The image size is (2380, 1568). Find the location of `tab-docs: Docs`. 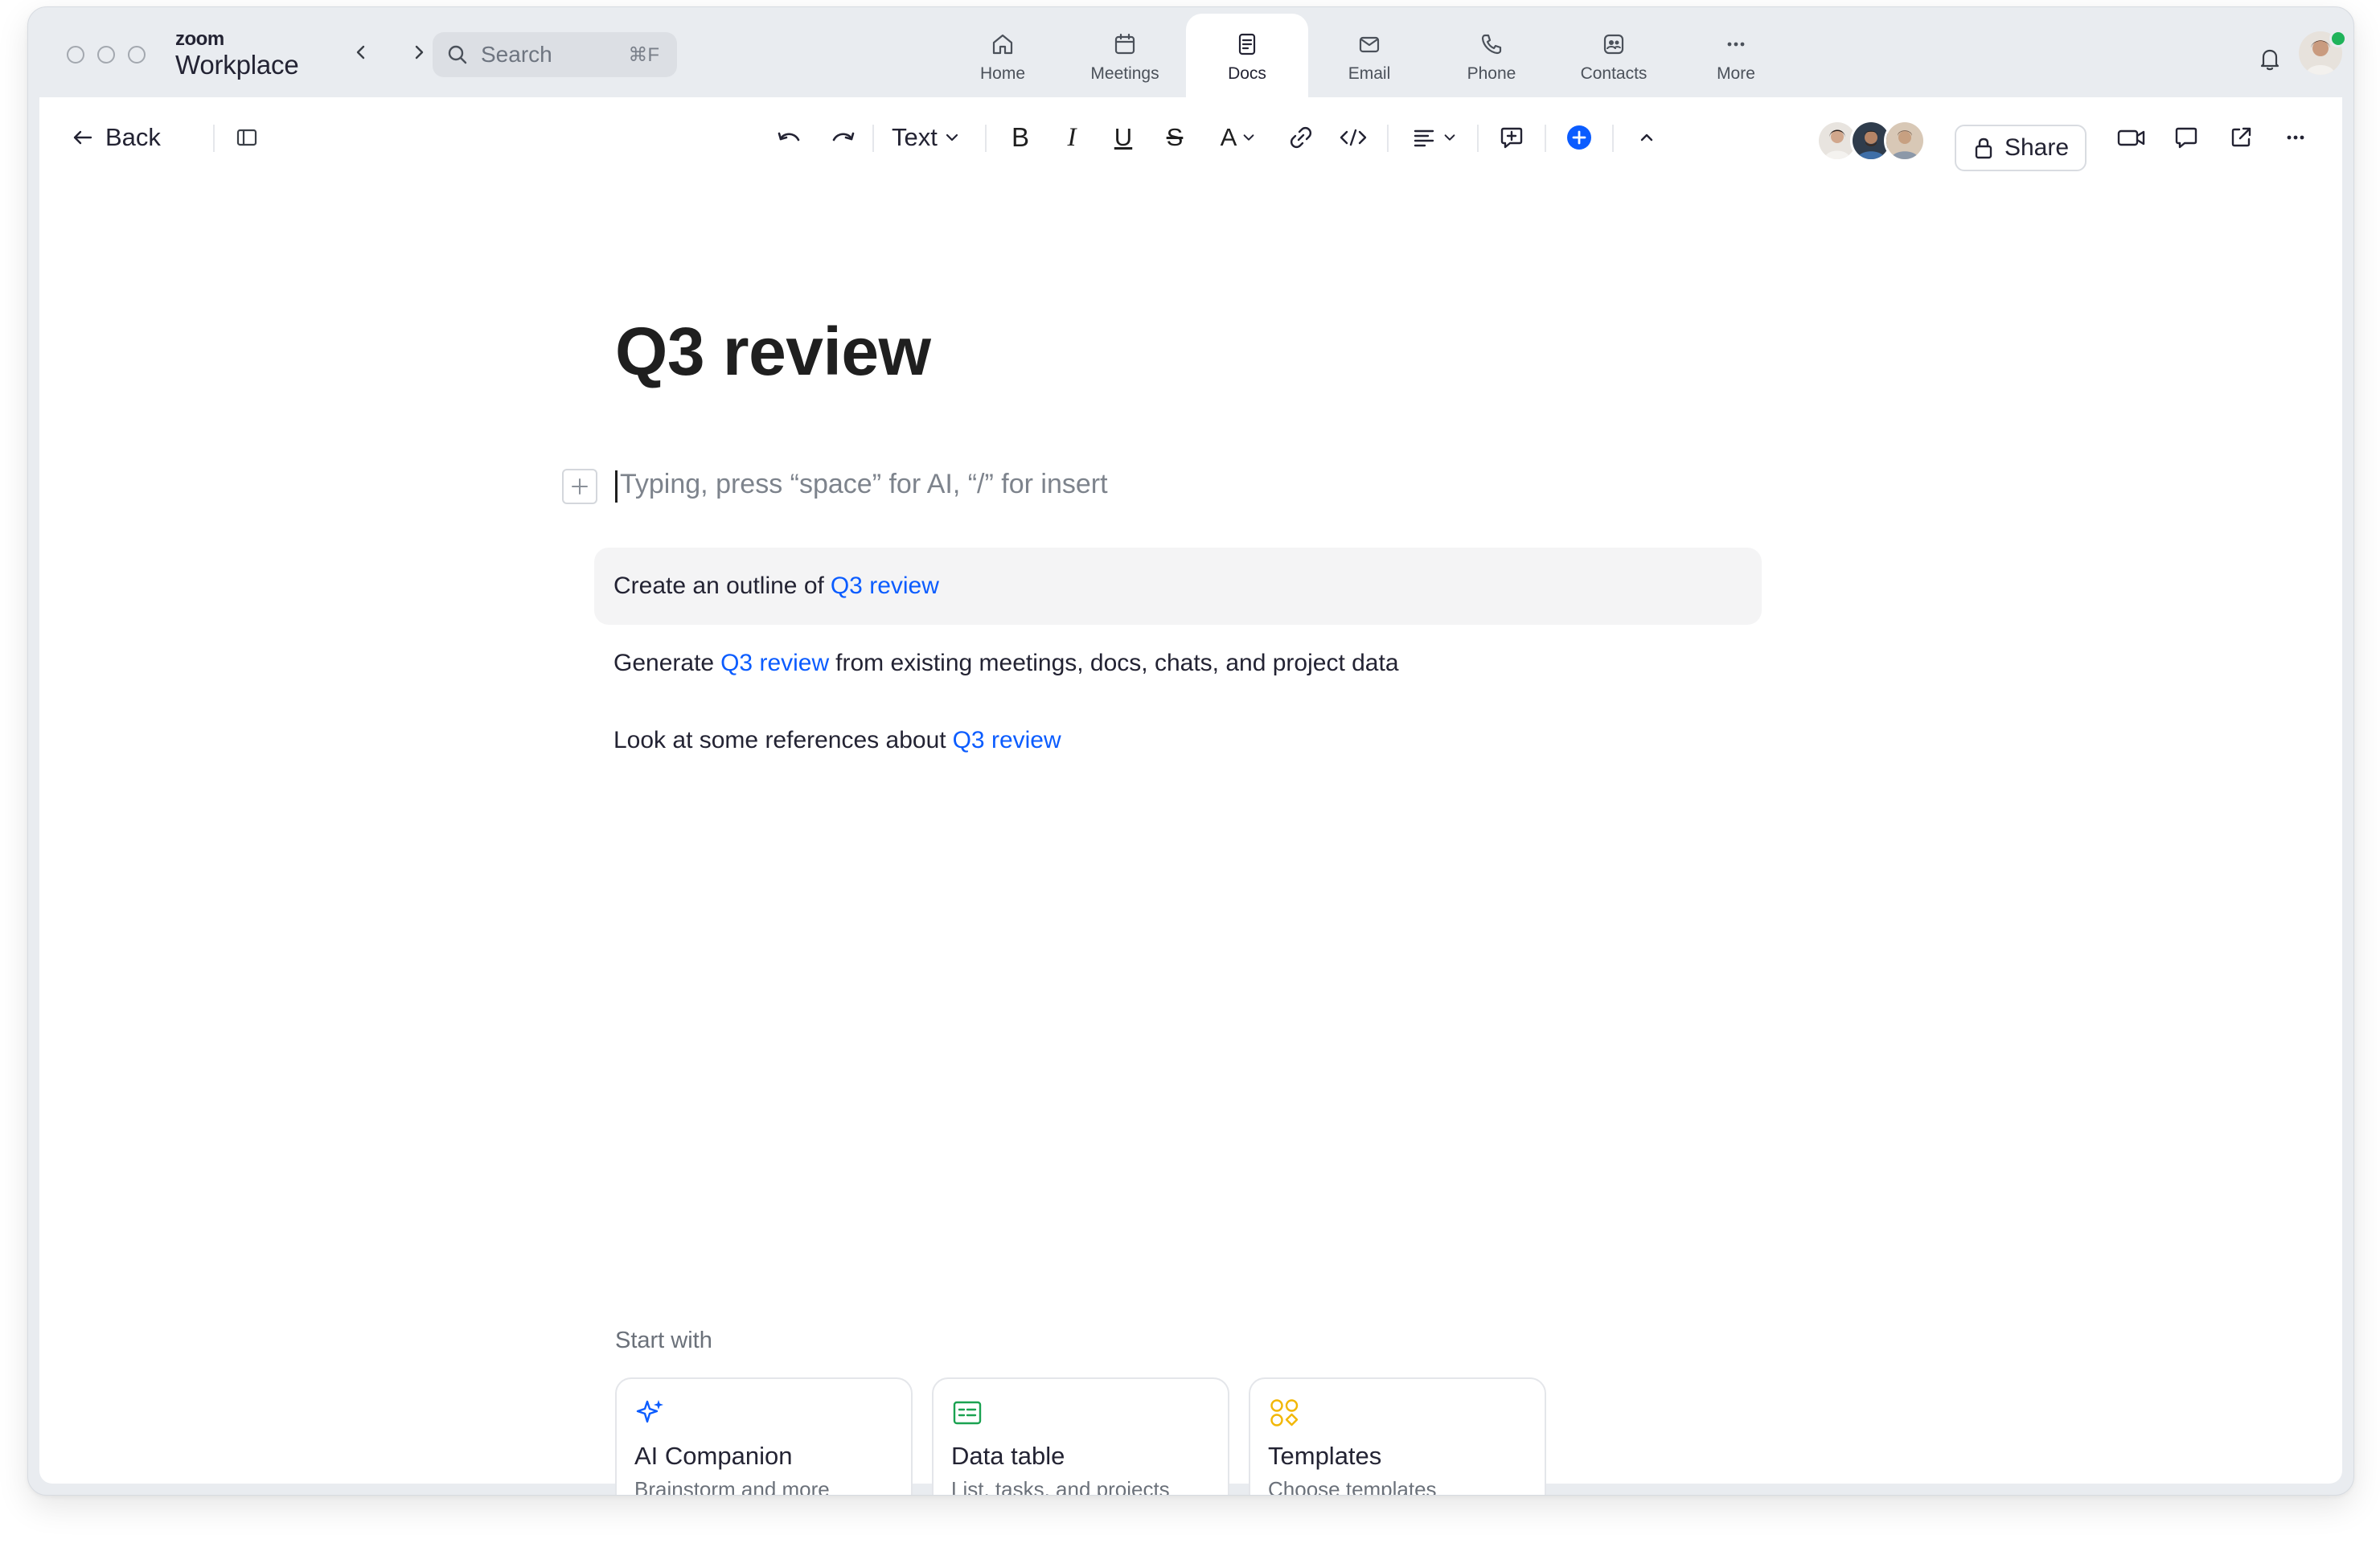

tab-docs: Docs is located at coordinates (1247, 55).